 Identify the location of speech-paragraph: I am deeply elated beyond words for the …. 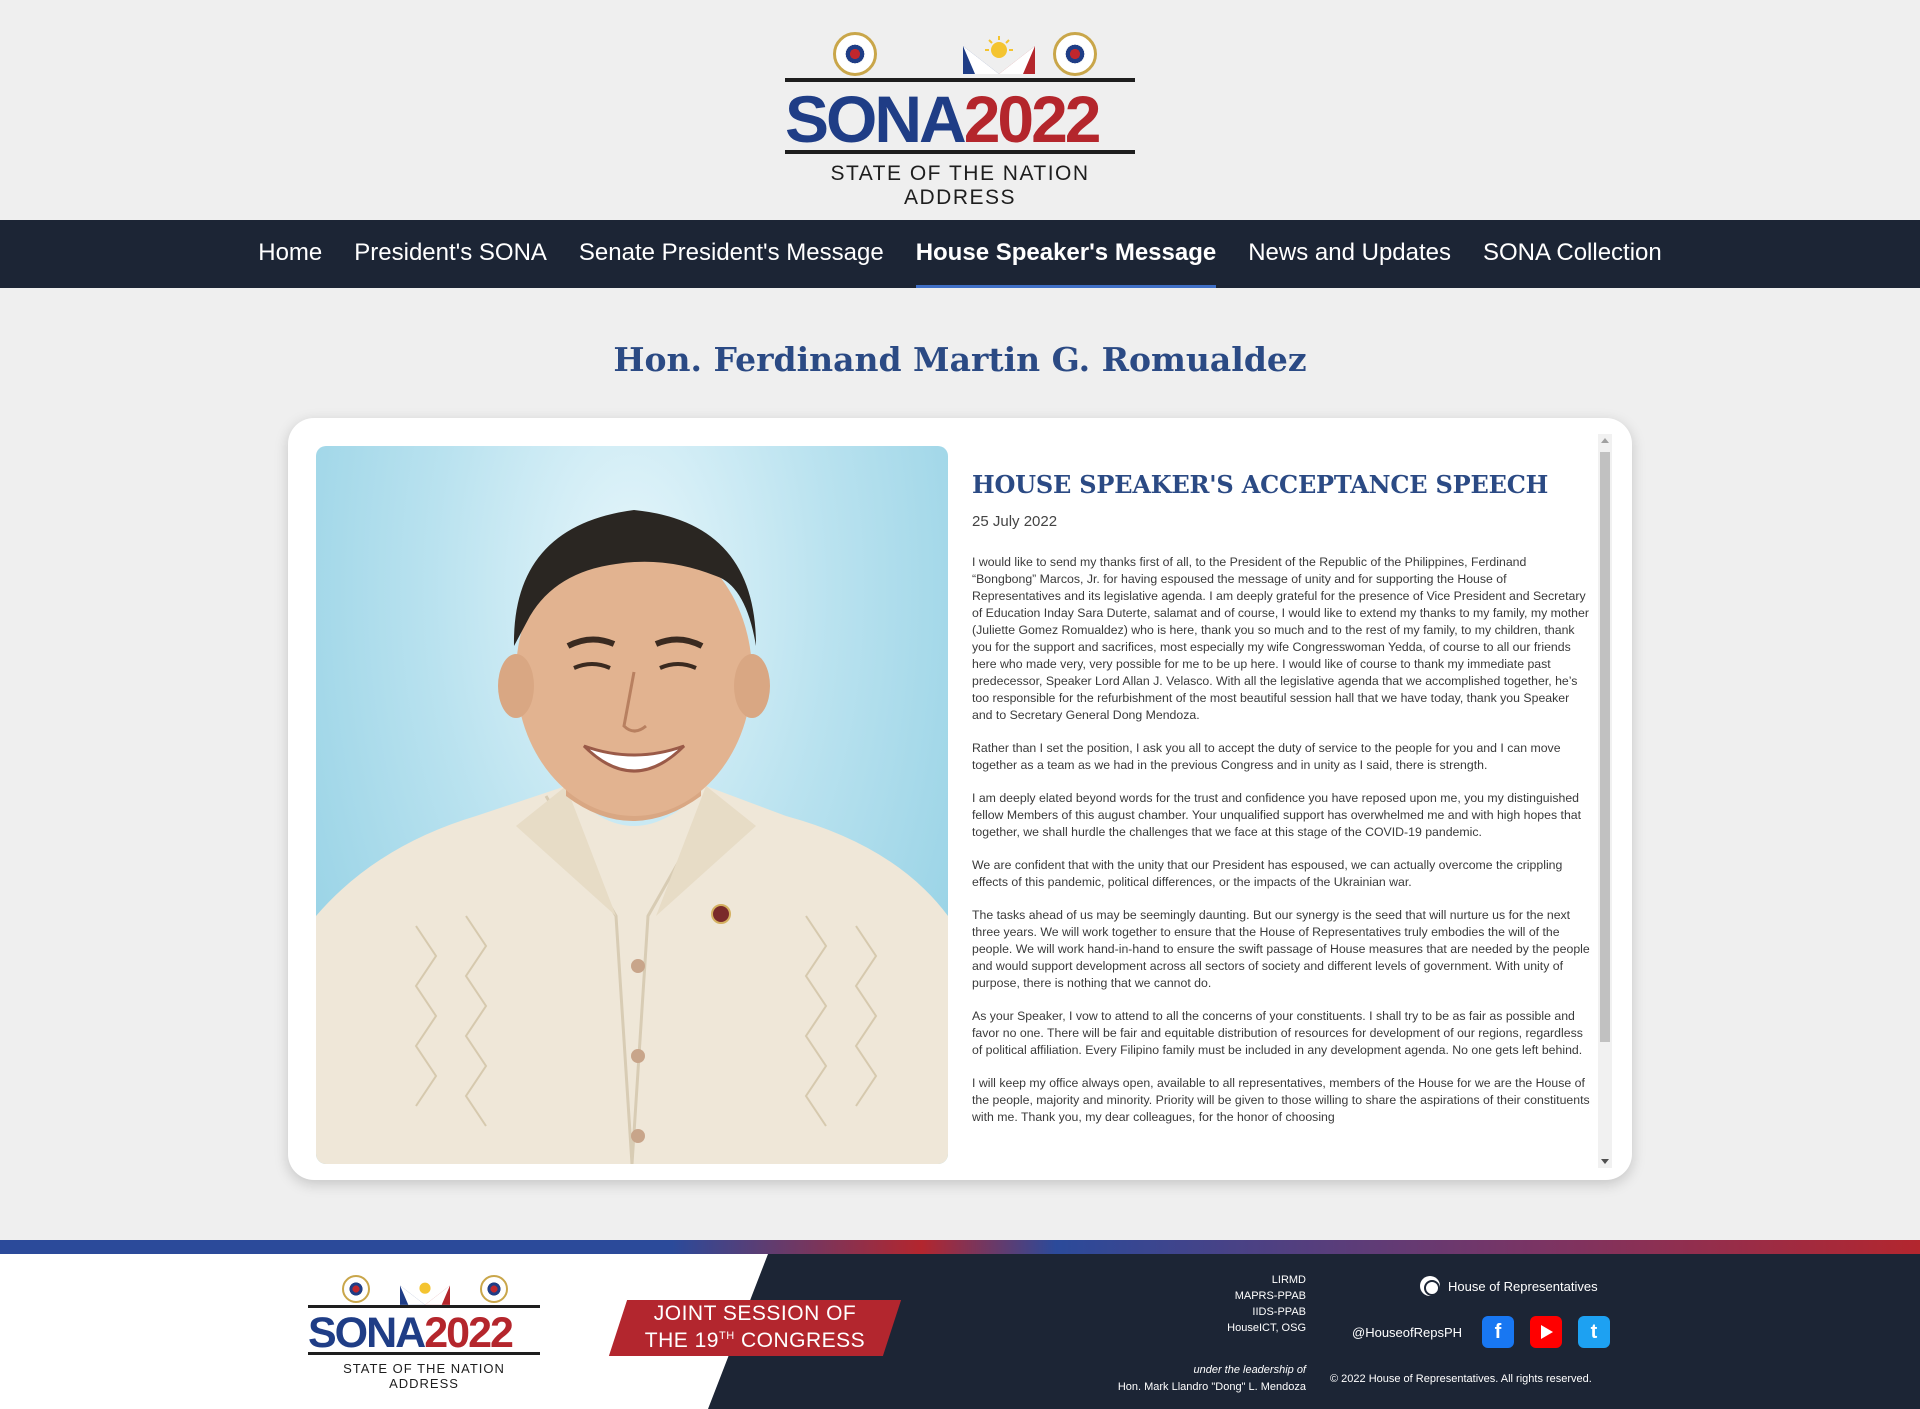
(1277, 815).